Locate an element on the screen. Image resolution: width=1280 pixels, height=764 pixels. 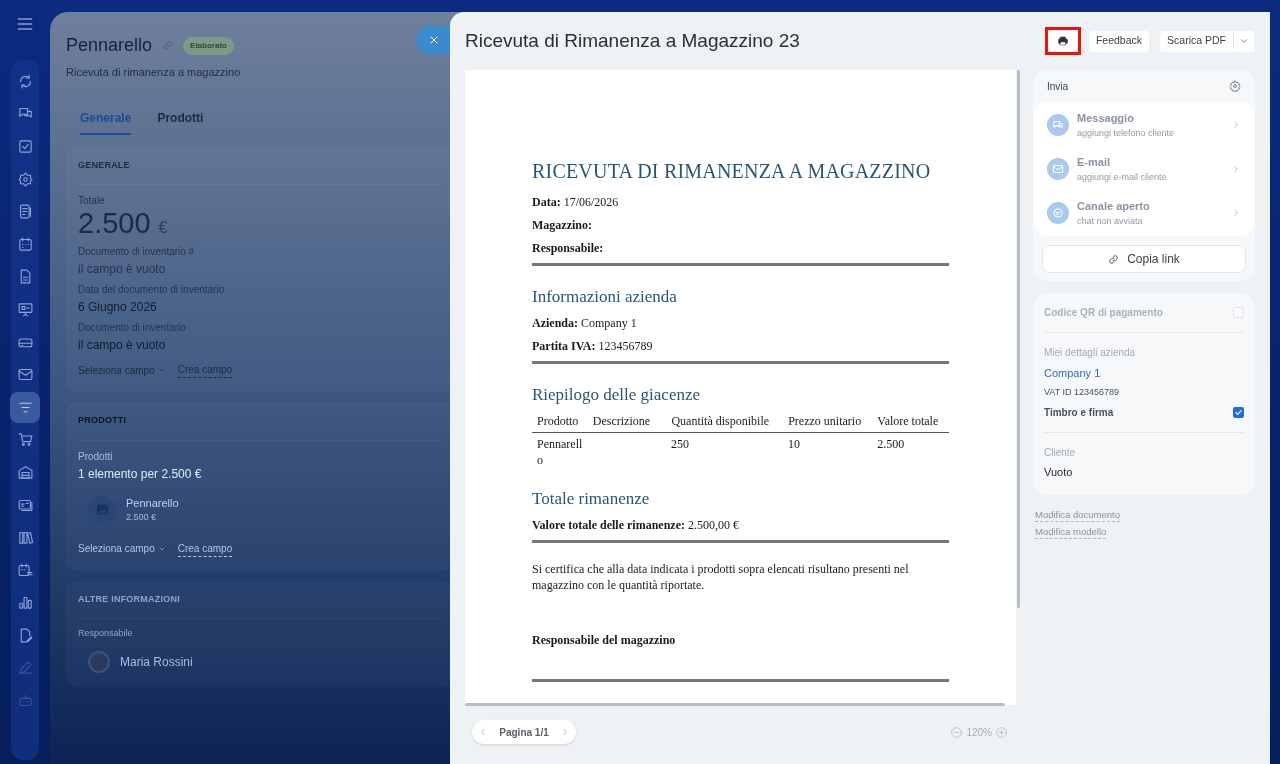
section-heading: PRODOTTI is located at coordinates (102, 420).